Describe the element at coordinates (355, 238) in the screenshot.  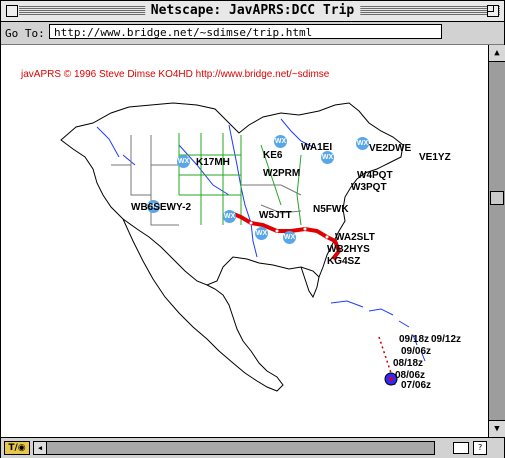
I see `station-label: WA2SLT` at that location.